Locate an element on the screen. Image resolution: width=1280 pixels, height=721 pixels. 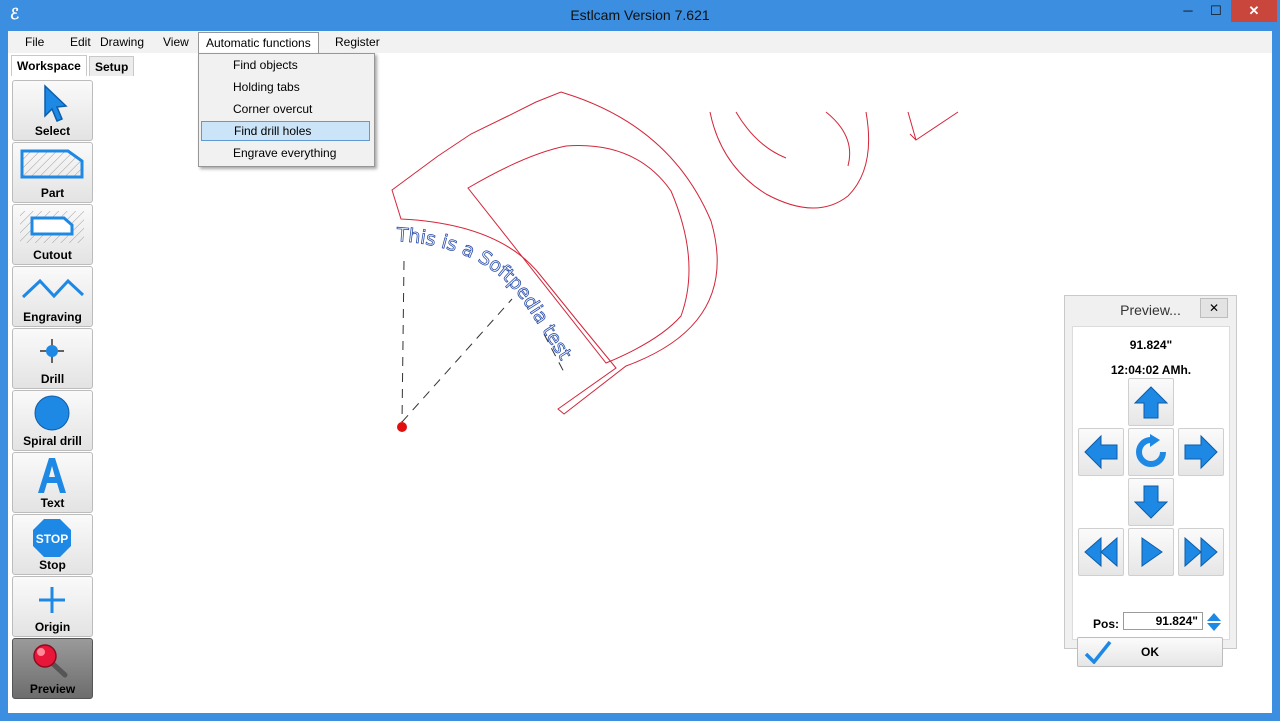
preview-body: 91.824" 12:04:02 AMh. Pos: 91.824" OK is located at coordinates (1151, 496).